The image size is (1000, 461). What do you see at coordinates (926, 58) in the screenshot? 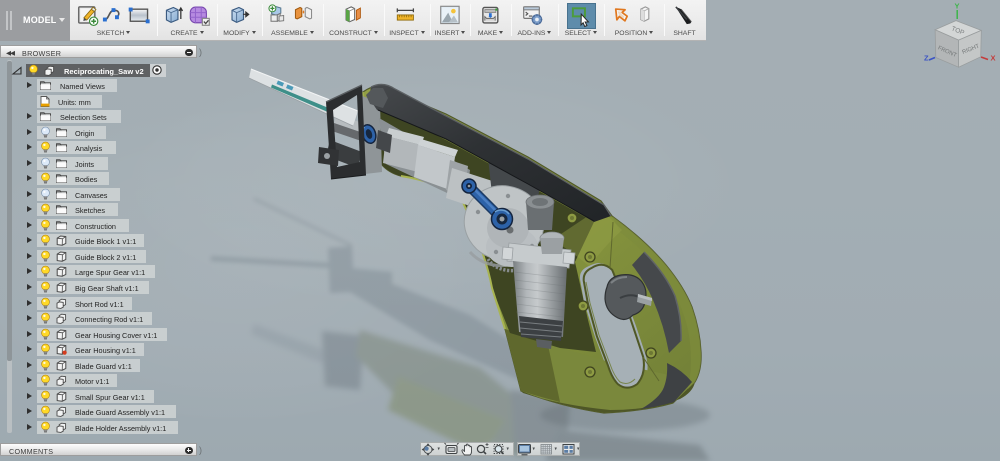
I see `svg-text: Z` at bounding box center [926, 58].